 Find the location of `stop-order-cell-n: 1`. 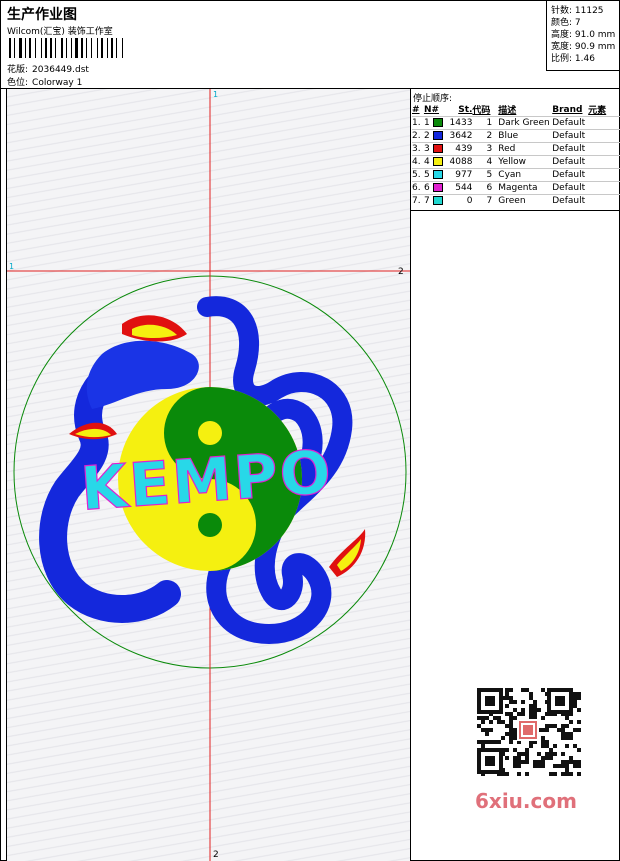

stop-order-cell-n: 1 is located at coordinates (433, 123).